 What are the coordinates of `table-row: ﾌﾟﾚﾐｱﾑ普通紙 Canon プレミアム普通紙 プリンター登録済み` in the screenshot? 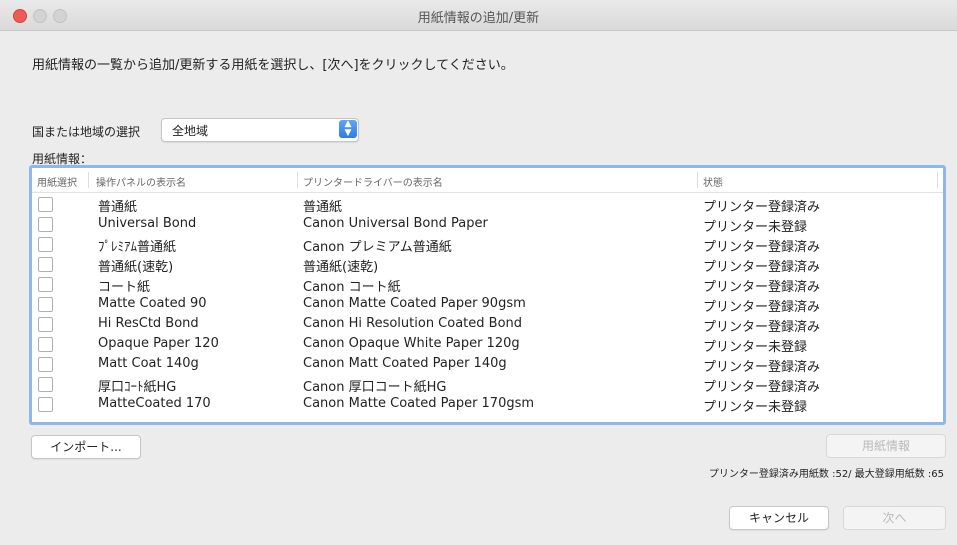 It's located at (487, 244).